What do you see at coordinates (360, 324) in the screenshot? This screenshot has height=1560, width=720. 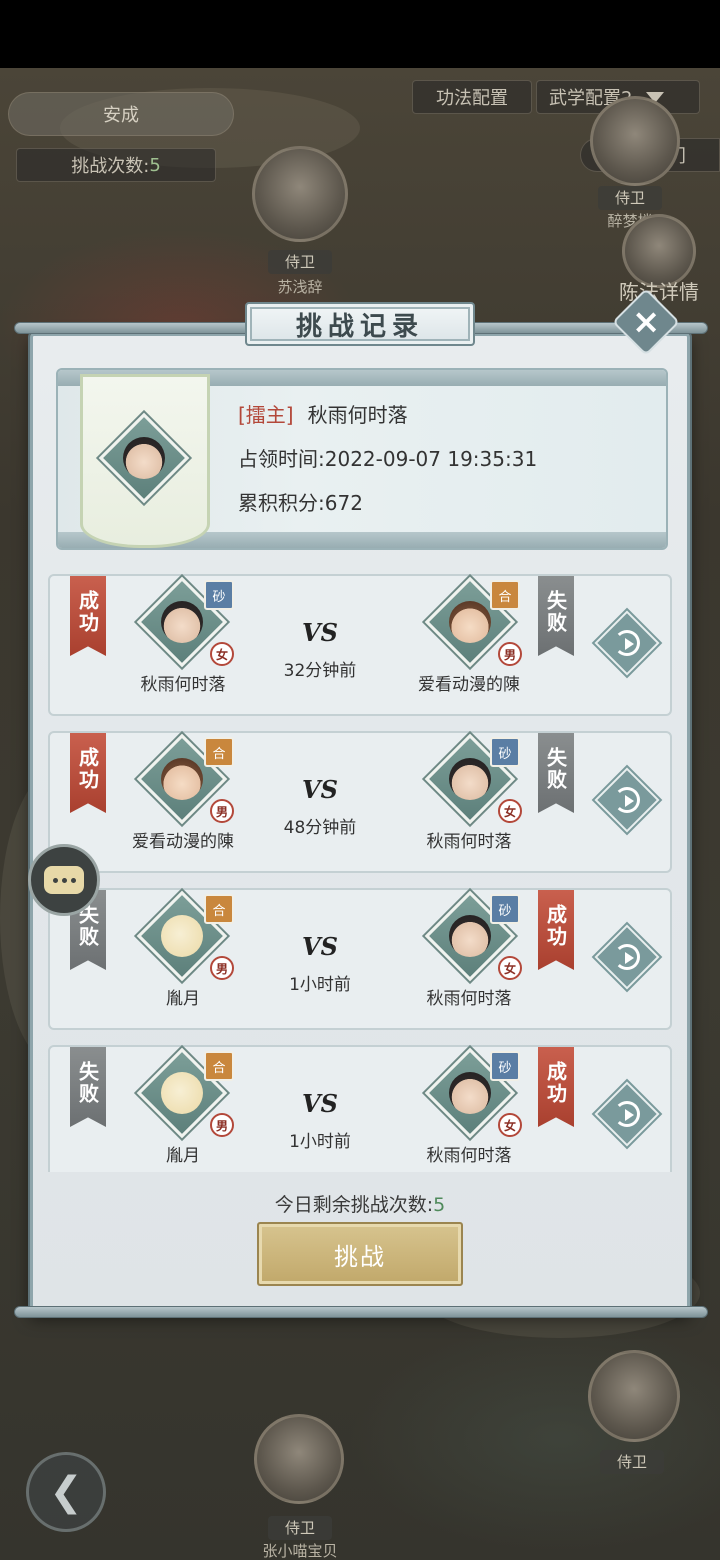 I see `dialog-title: 挑战记录` at bounding box center [360, 324].